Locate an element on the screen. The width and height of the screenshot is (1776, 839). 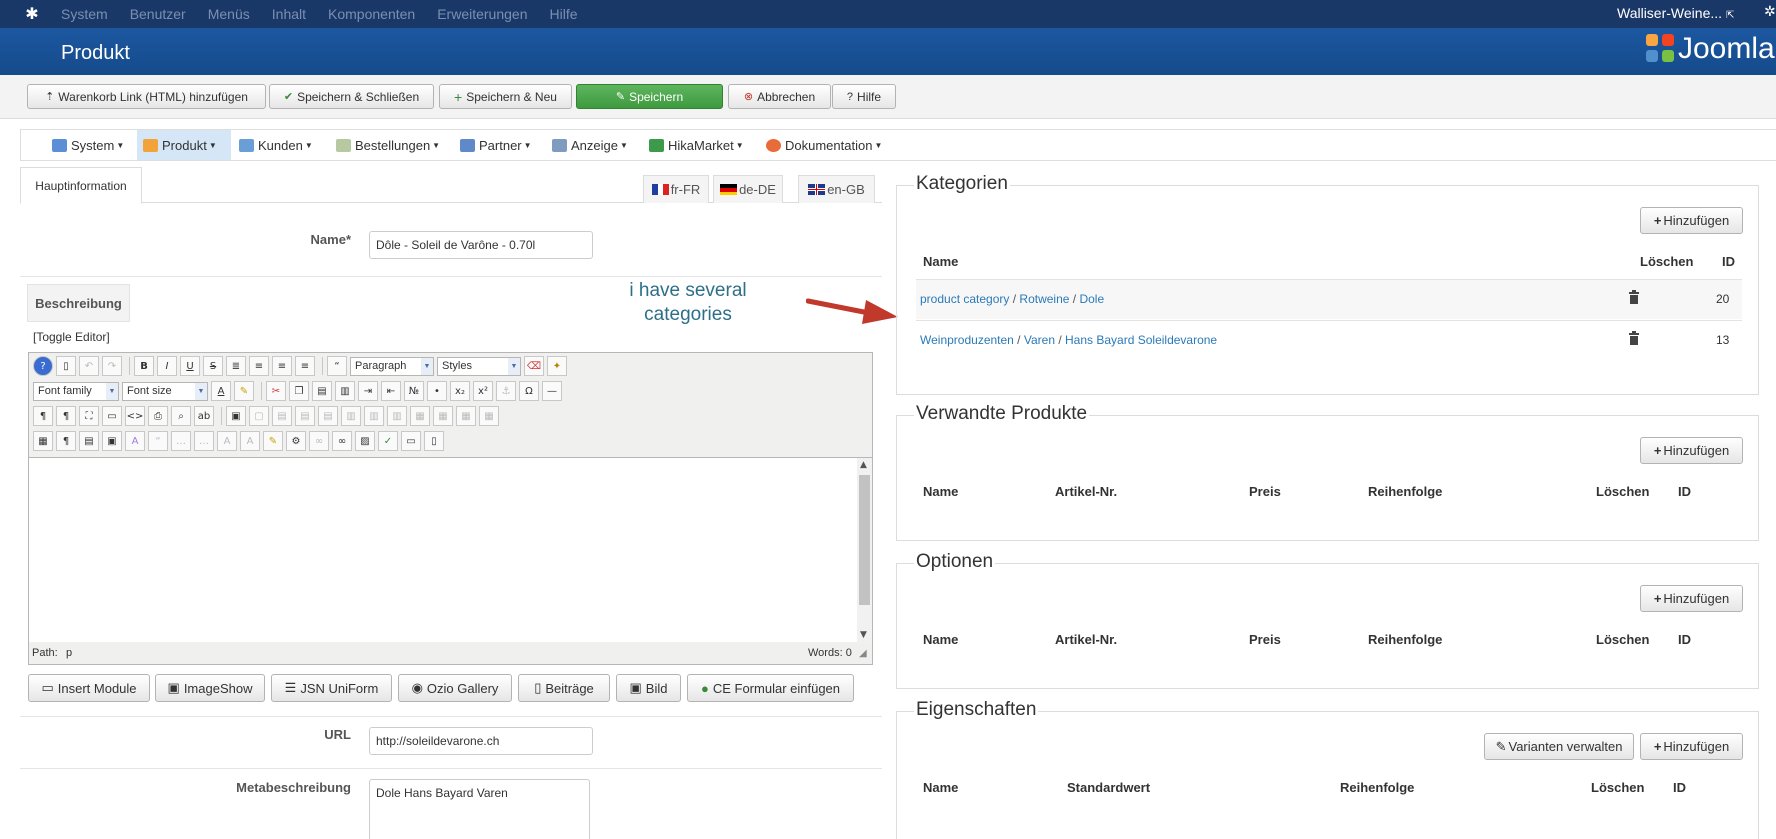
toggle-editor-link: [Toggle Editor] is located at coordinates (71, 337).